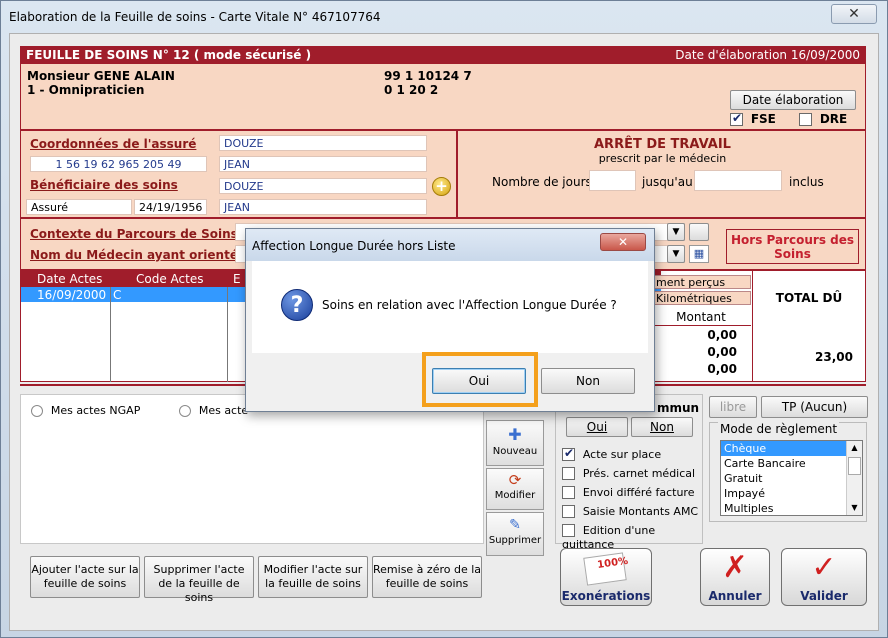 The width and height of the screenshot is (888, 638). What do you see at coordinates (854, 14) in the screenshot?
I see `window-close-button: ✕` at bounding box center [854, 14].